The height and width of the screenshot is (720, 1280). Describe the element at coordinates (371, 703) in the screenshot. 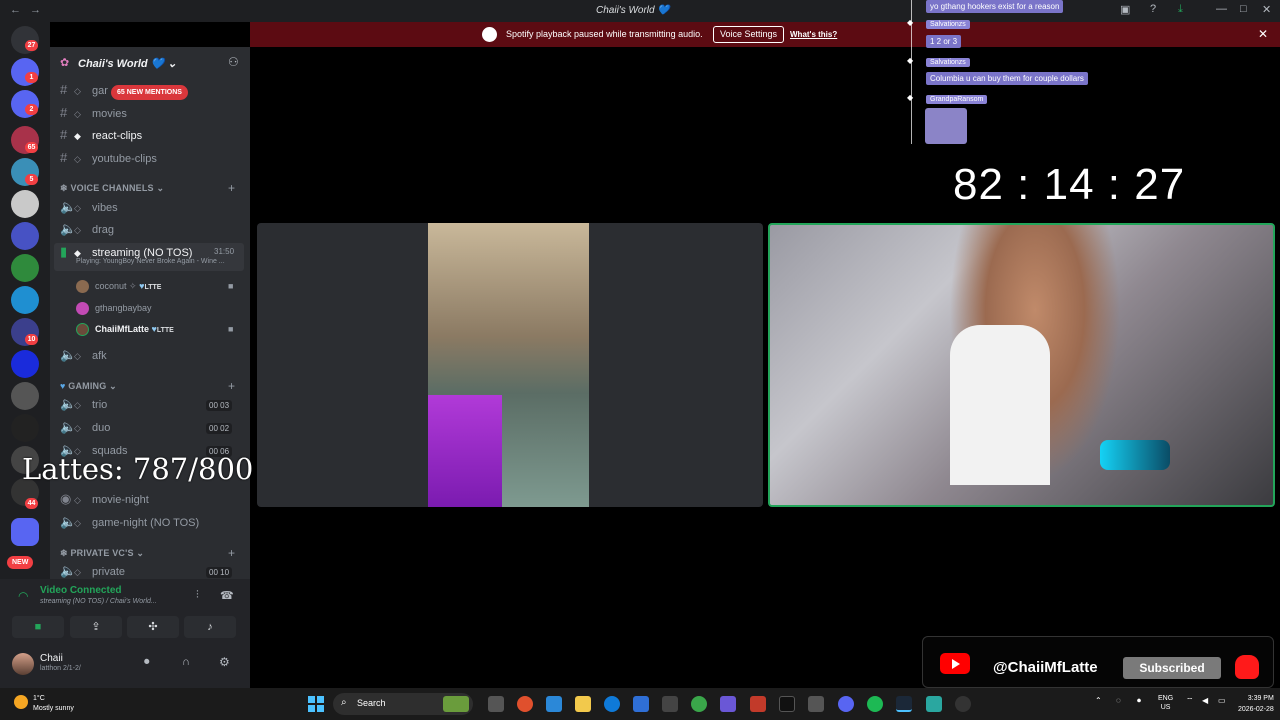

I see `search-label: Search` at that location.